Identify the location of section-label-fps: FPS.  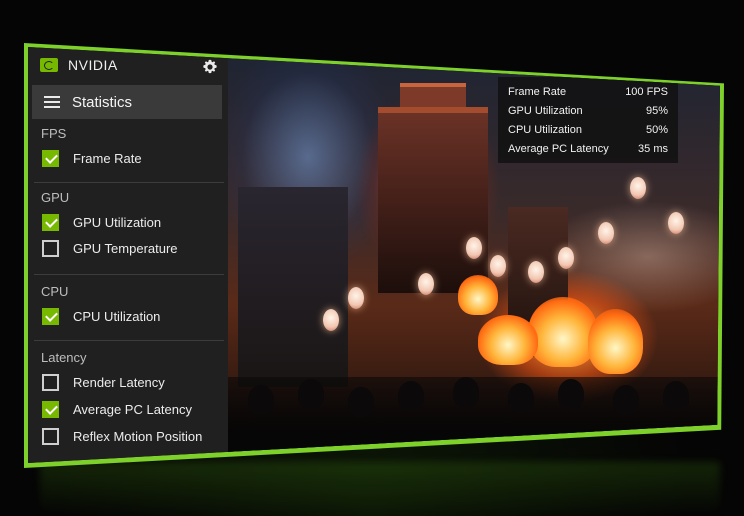
(54, 133).